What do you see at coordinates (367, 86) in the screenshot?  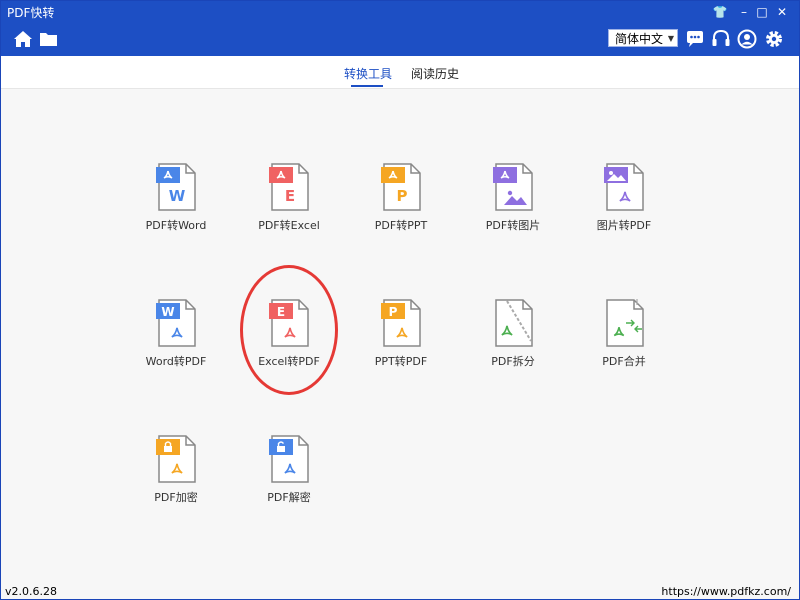 I see `active-tab-indicator` at bounding box center [367, 86].